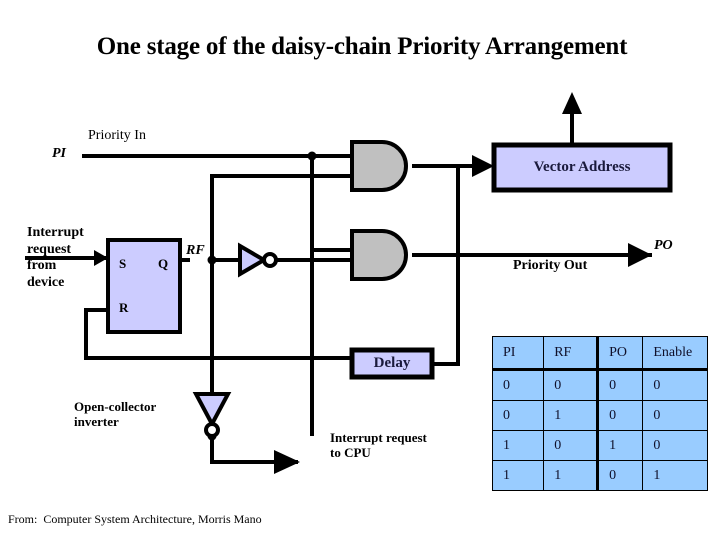 The image size is (720, 540). I want to click on cell-enable: 1, so click(675, 475).